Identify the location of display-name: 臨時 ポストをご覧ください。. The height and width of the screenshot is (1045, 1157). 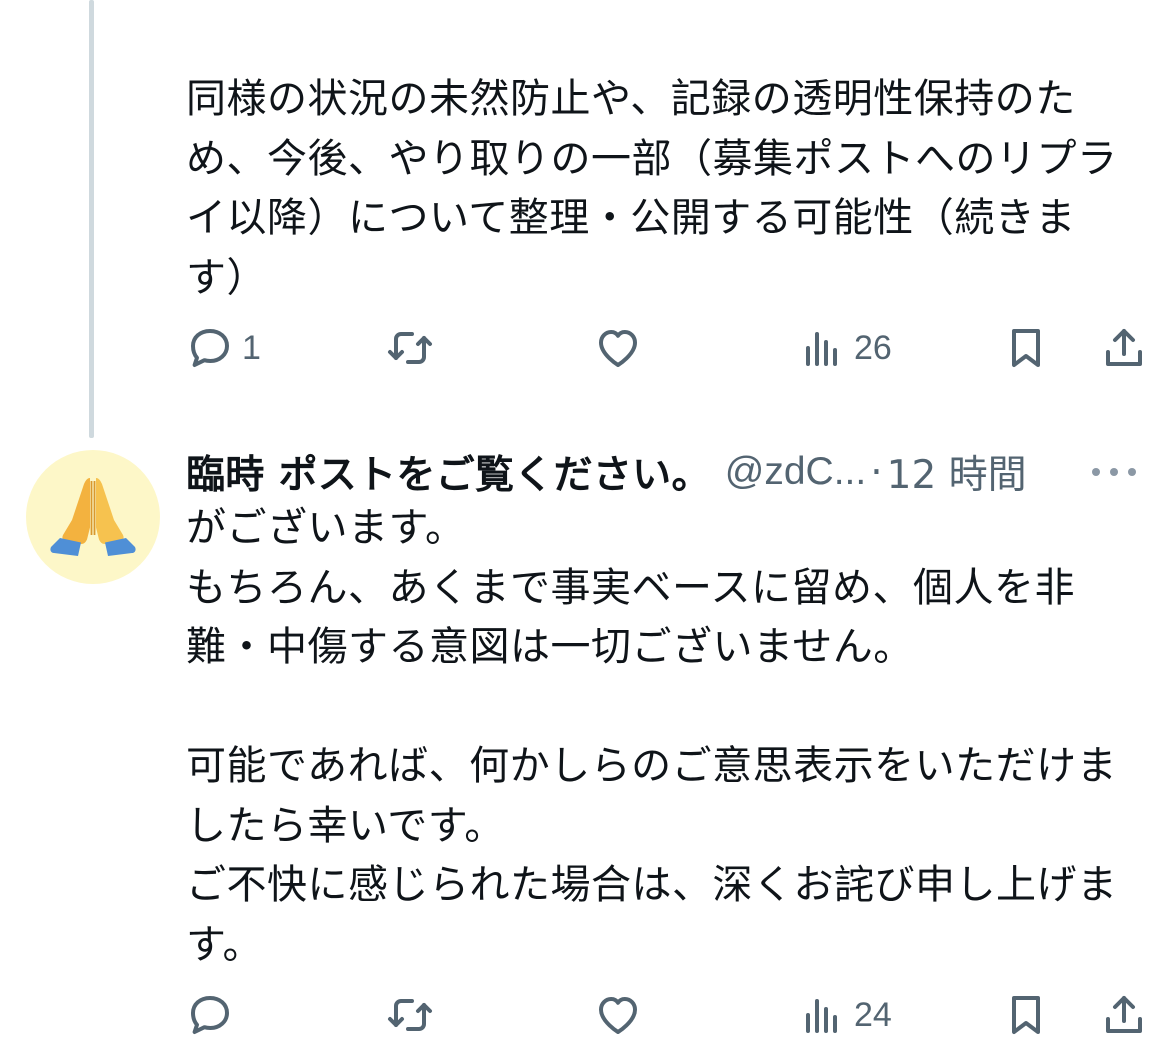
(448, 472).